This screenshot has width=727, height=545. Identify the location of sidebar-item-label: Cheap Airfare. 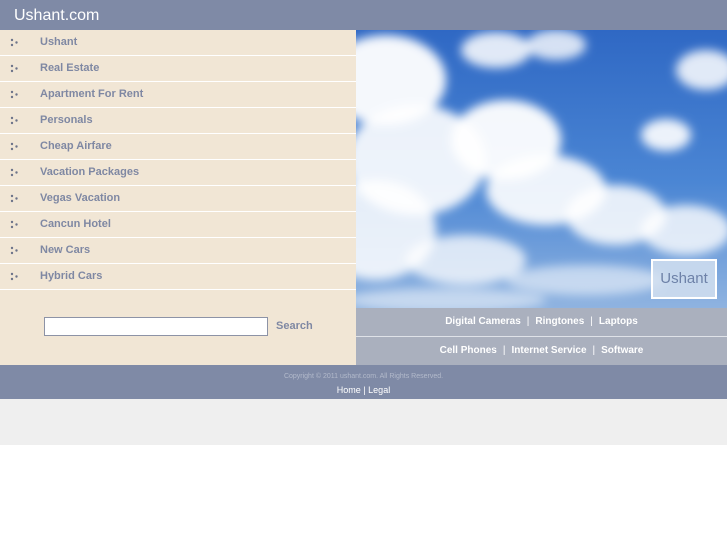
(76, 146).